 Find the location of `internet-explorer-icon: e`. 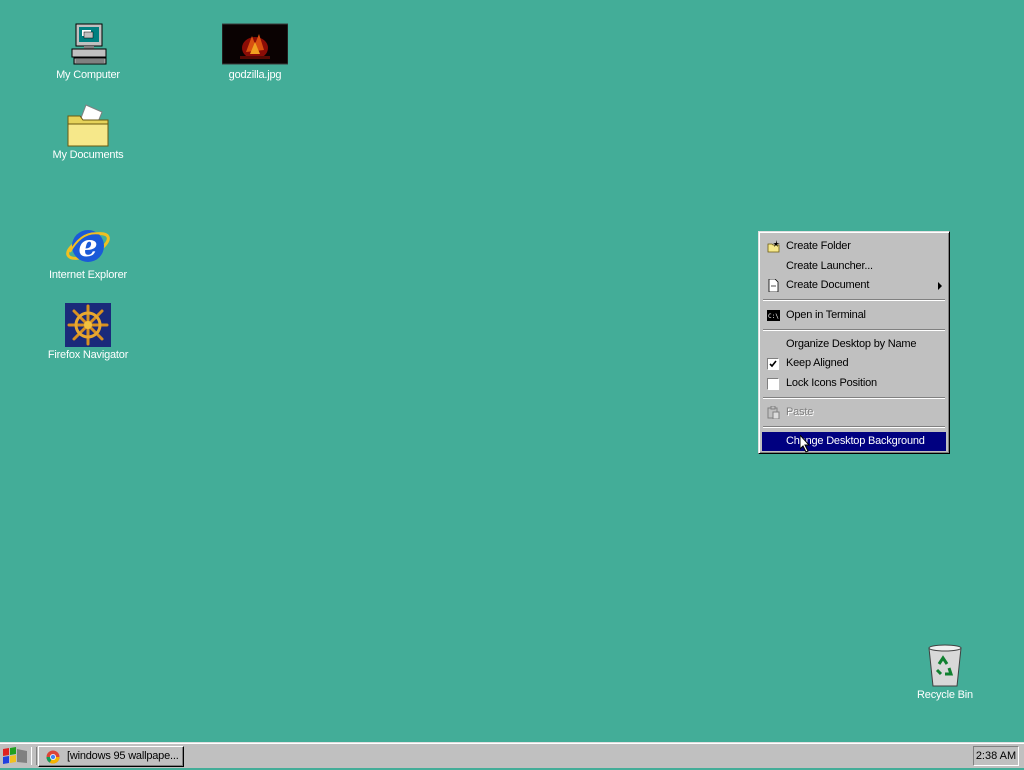

internet-explorer-icon: e is located at coordinates (88, 245).